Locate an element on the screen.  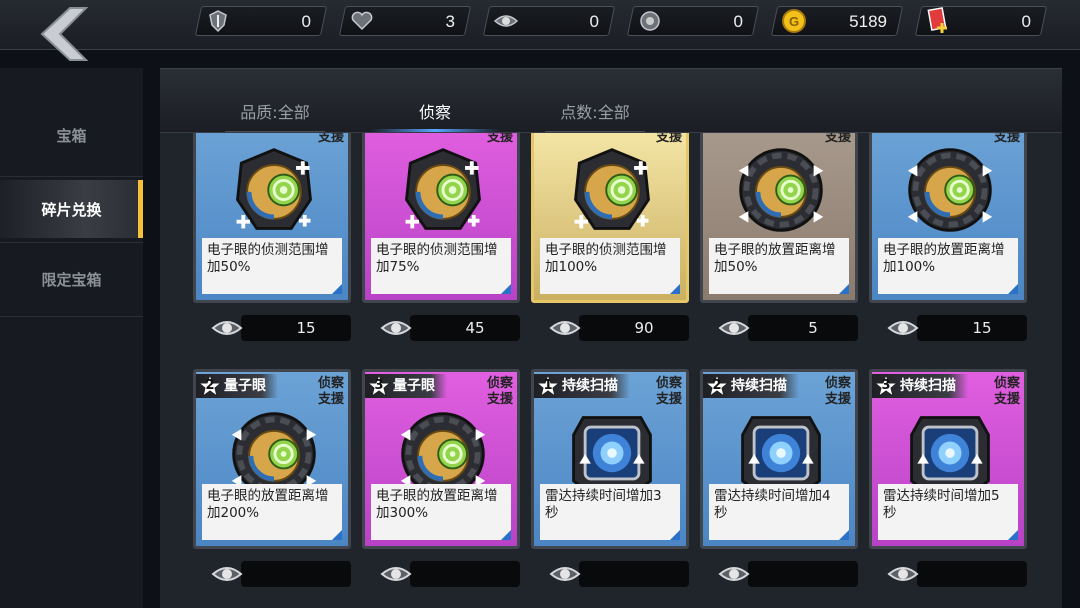
cost-value: 90 is located at coordinates (634, 328).